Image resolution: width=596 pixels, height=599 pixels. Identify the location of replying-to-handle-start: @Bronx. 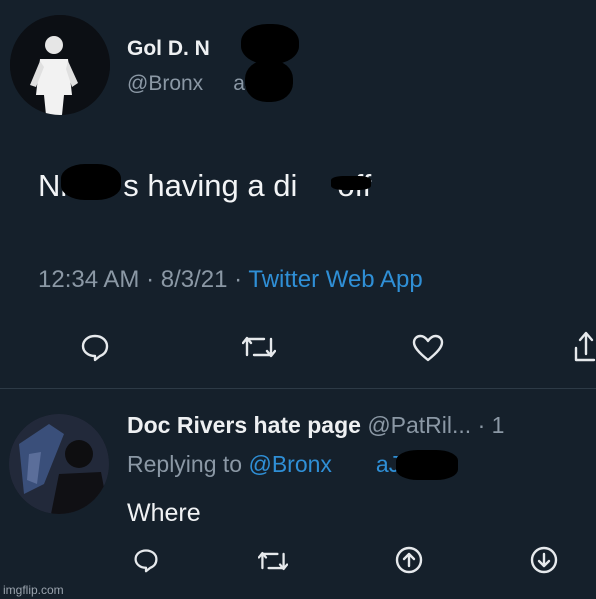
(290, 464).